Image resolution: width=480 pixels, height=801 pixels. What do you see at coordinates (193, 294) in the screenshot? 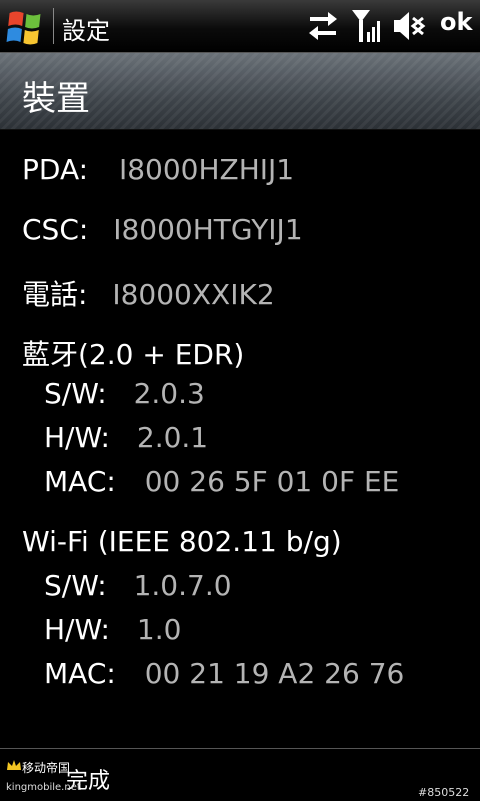
I see `phone-value: I8000XXIK2` at bounding box center [193, 294].